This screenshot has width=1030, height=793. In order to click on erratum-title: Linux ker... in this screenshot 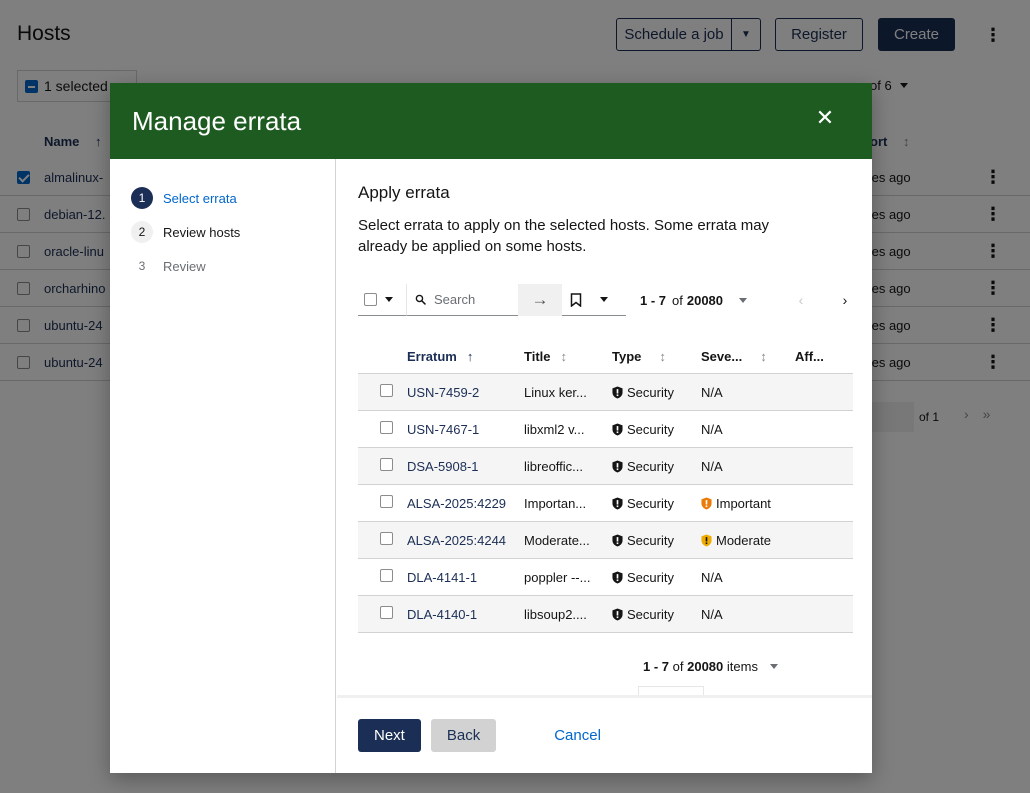, I will do `click(555, 392)`.